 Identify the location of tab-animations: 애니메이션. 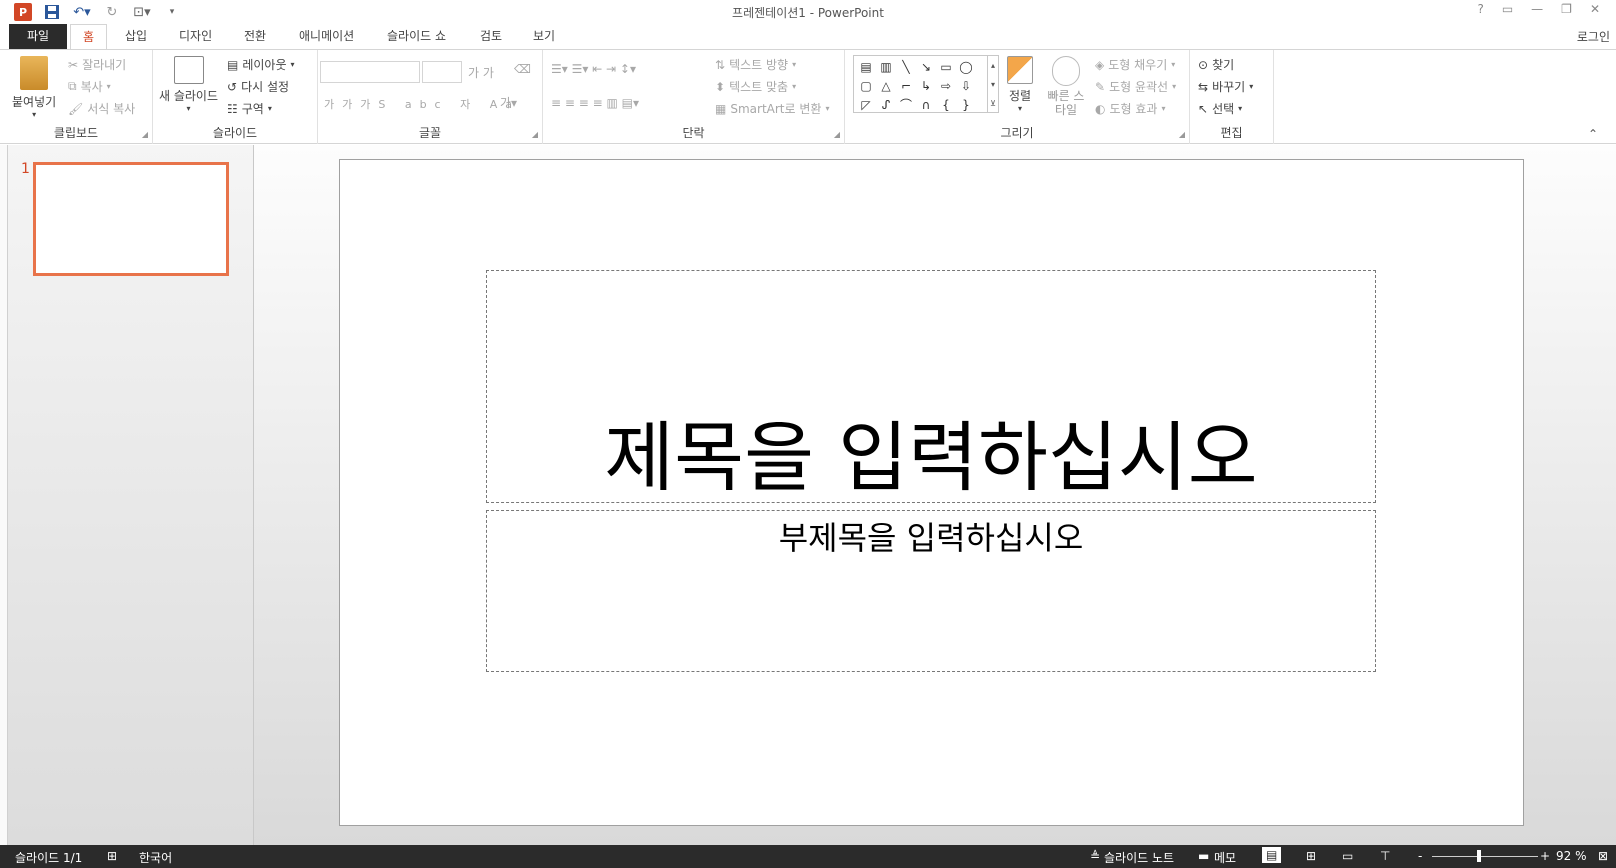
(326, 36).